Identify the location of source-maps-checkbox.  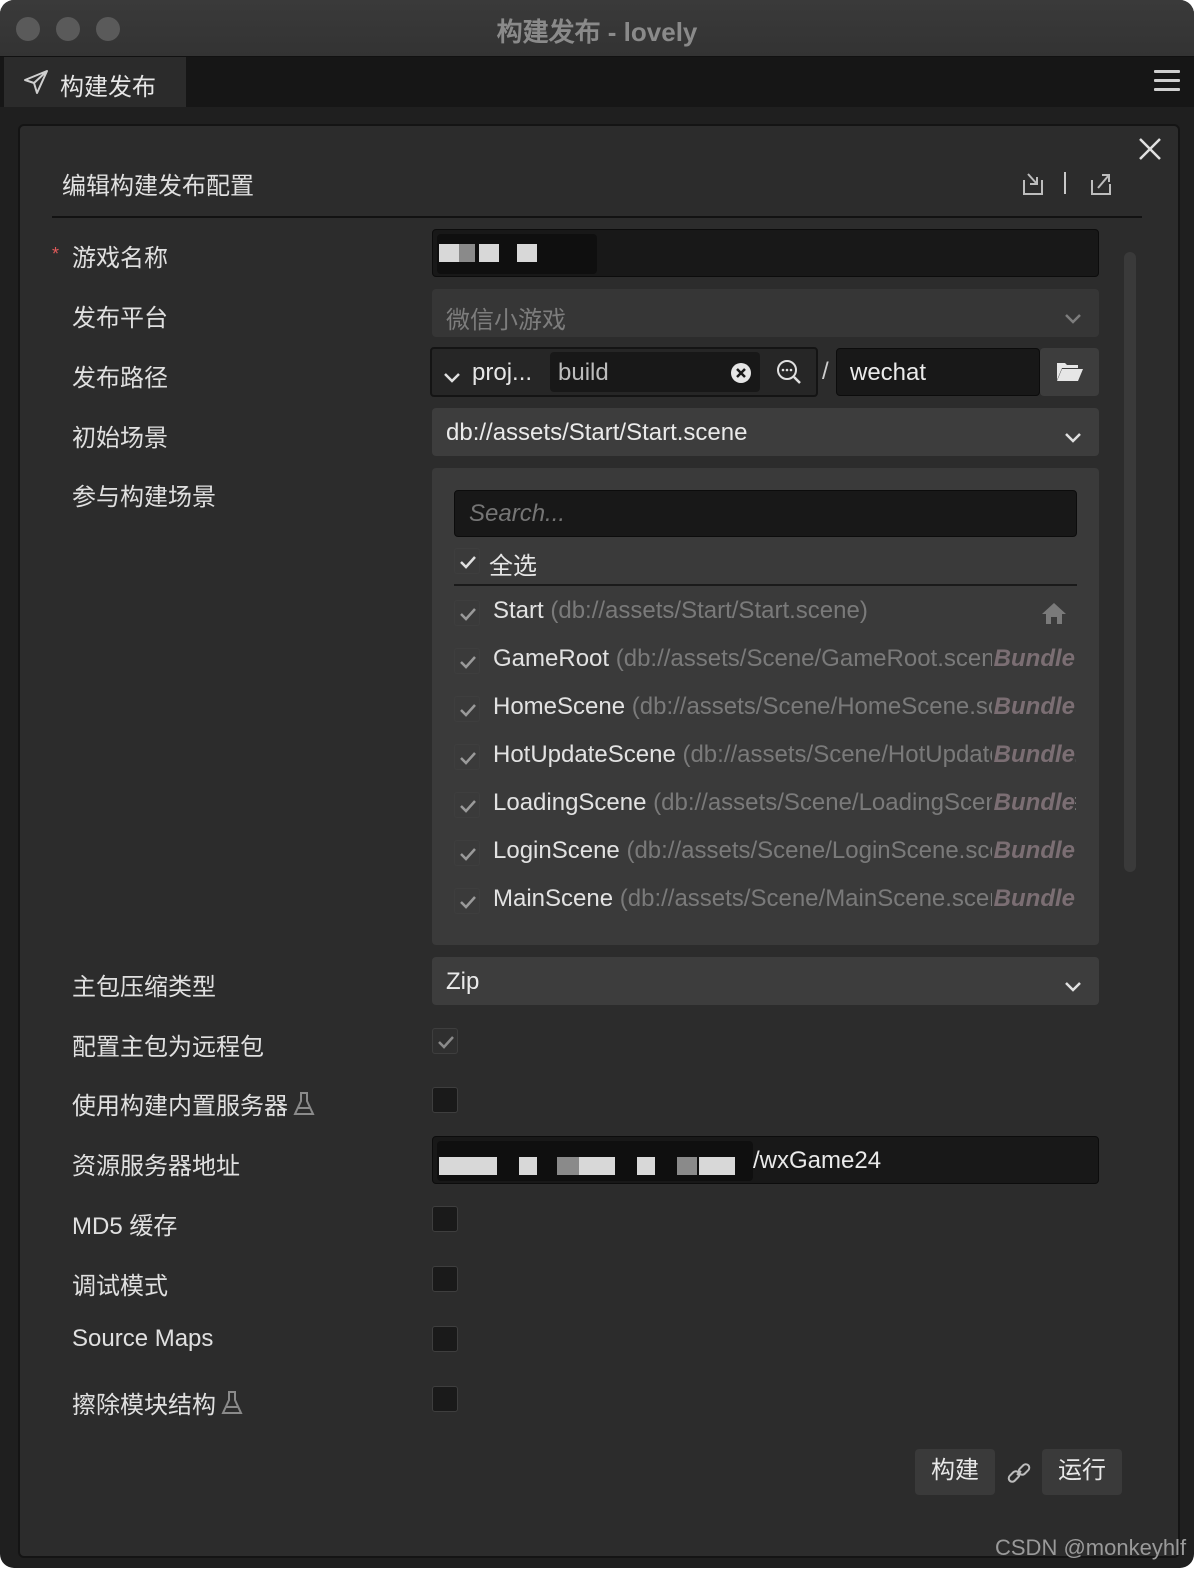
(445, 1339).